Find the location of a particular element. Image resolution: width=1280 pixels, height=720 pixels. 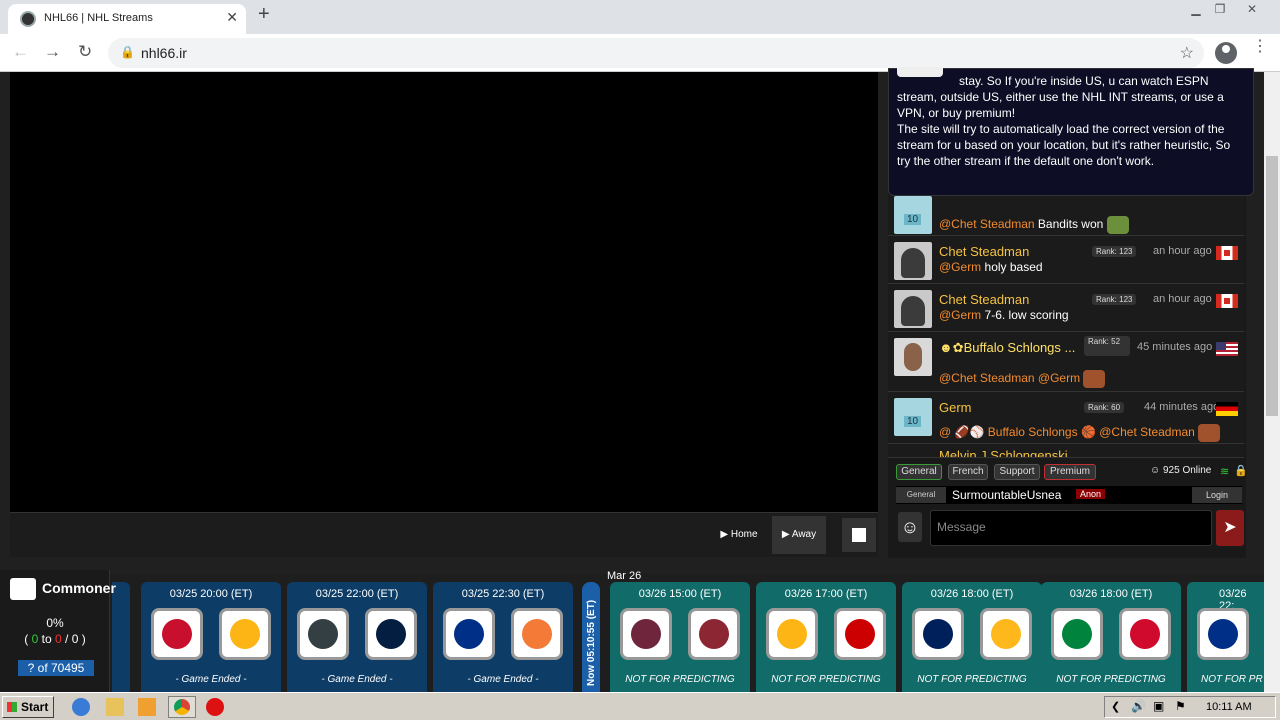

rank-position: ? of 70495 is located at coordinates (56, 668).